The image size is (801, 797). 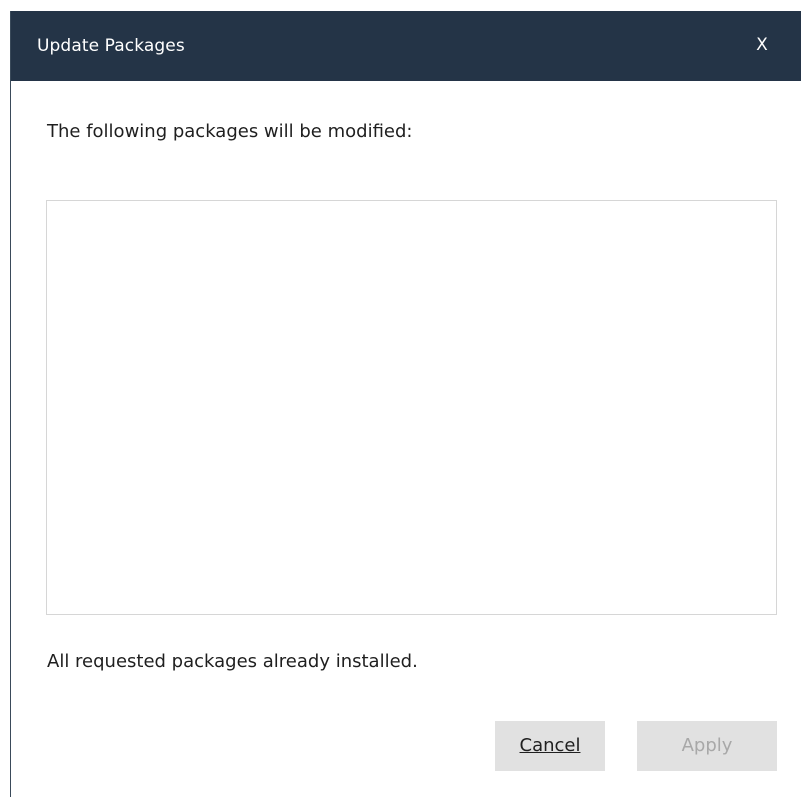 What do you see at coordinates (111, 46) in the screenshot?
I see `dialog-title: Update Packages` at bounding box center [111, 46].